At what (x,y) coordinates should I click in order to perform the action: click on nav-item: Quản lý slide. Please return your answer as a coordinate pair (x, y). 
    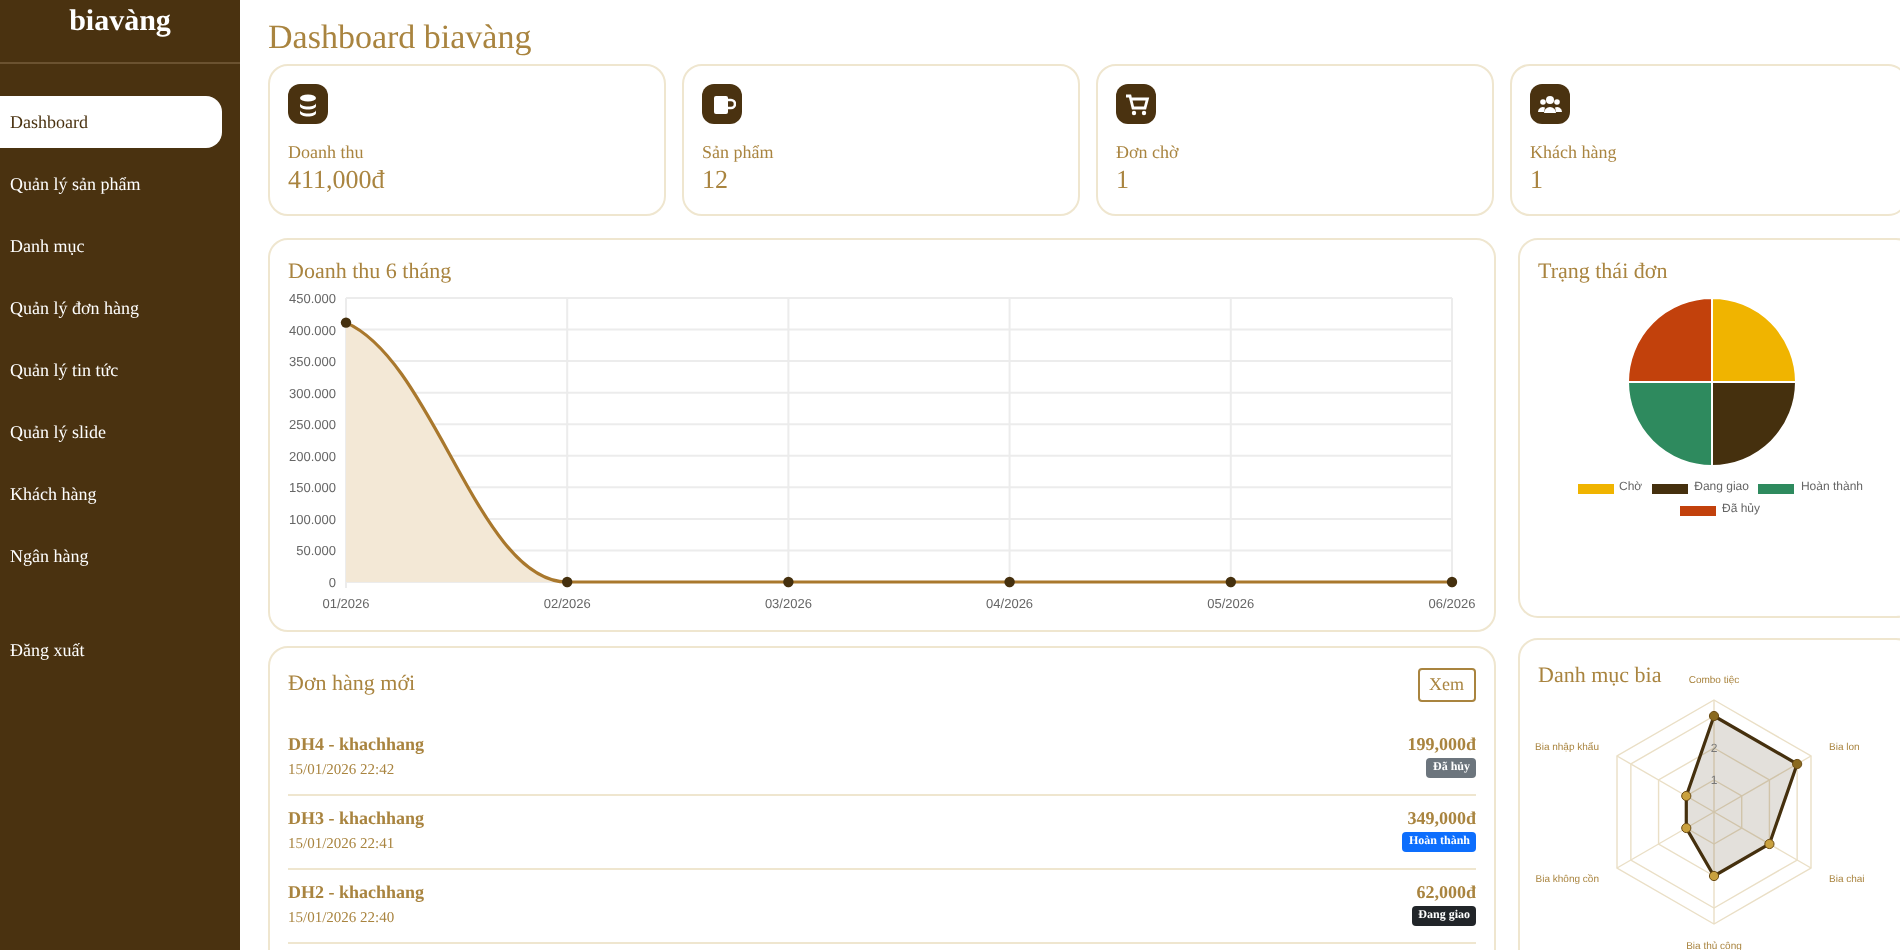
    Looking at the image, I should click on (120, 432).